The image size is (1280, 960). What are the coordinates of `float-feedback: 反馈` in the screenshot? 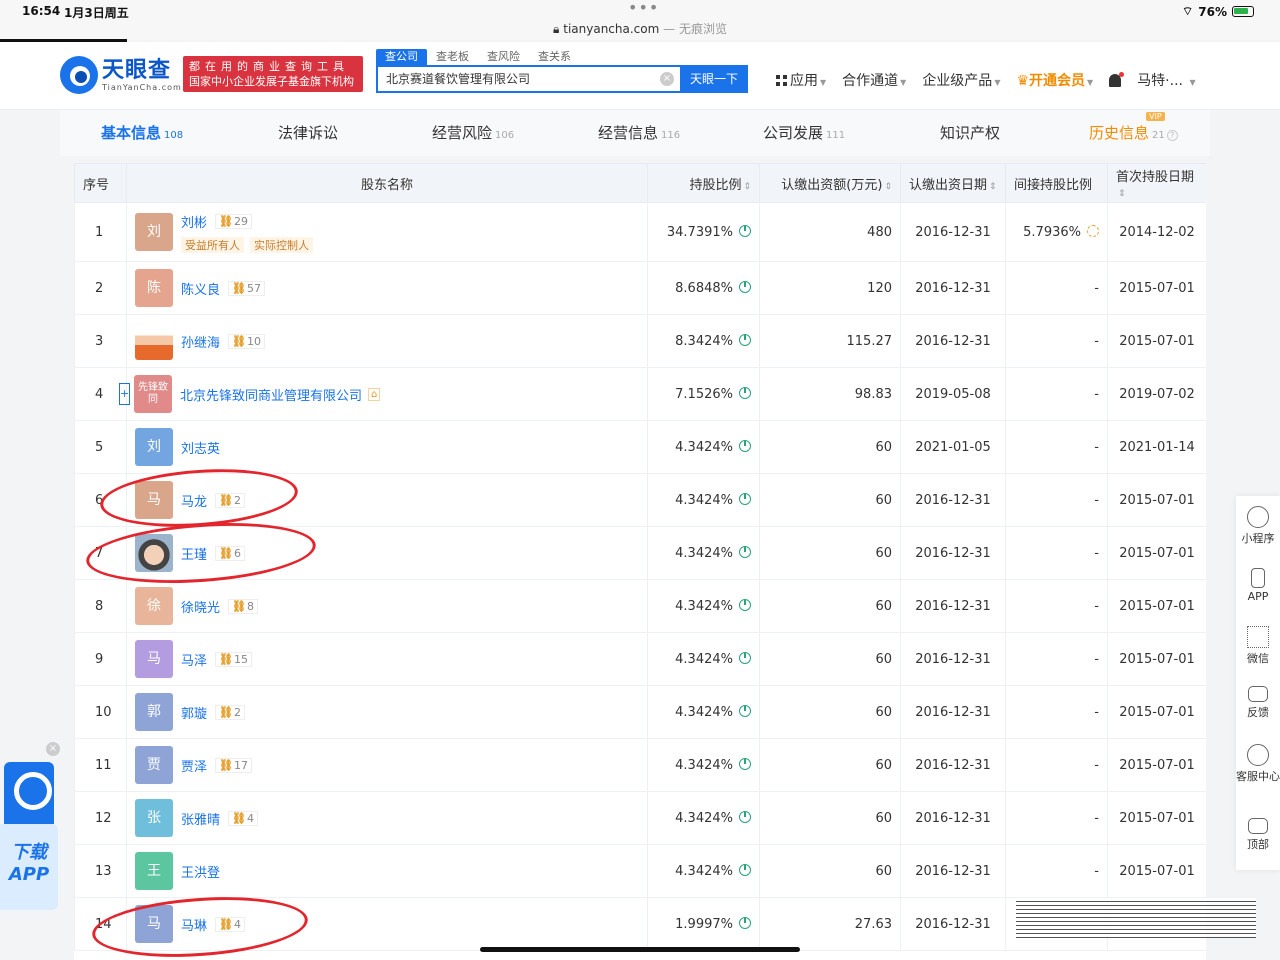 It's located at (1258, 703).